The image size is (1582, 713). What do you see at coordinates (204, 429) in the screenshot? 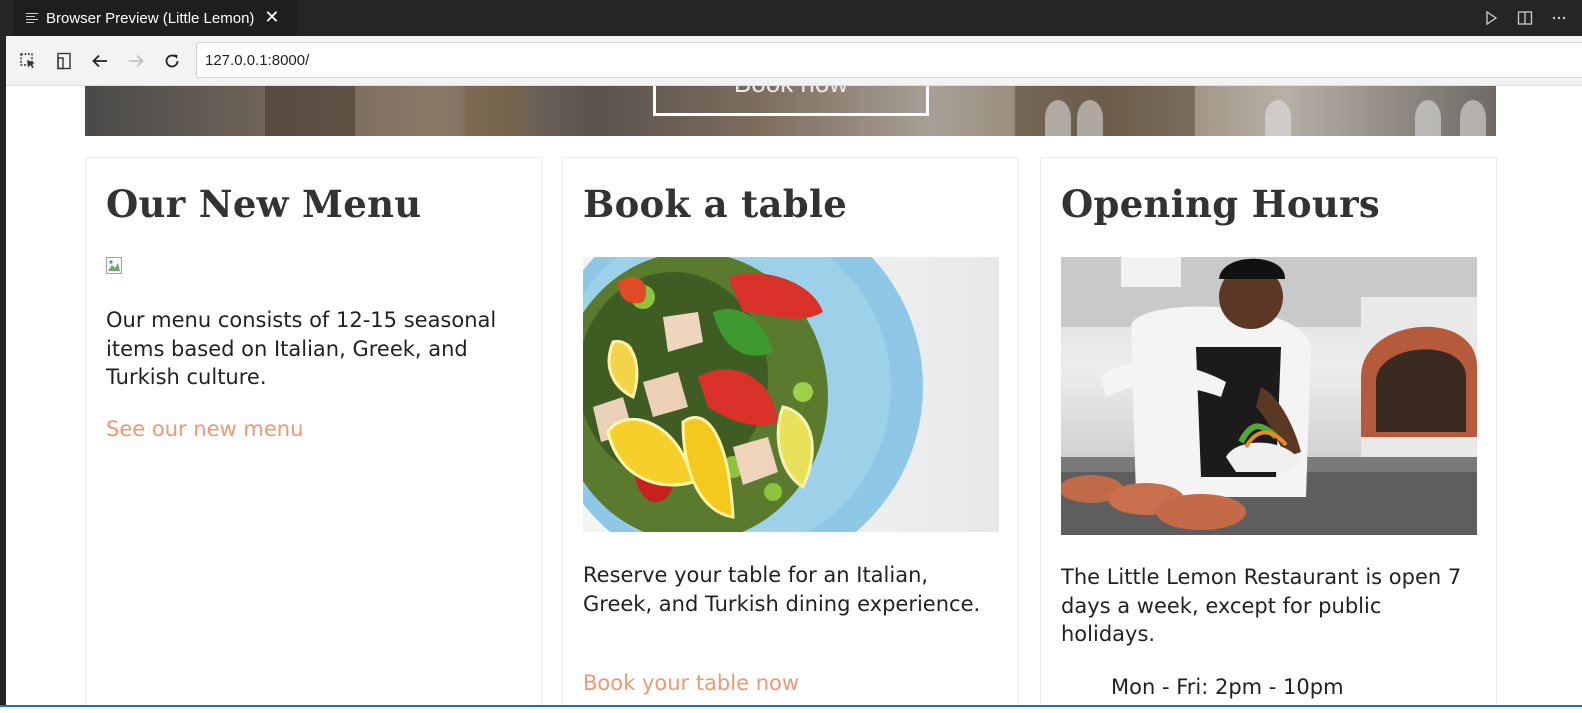
I see `see-menu-link: See our new menu` at bounding box center [204, 429].